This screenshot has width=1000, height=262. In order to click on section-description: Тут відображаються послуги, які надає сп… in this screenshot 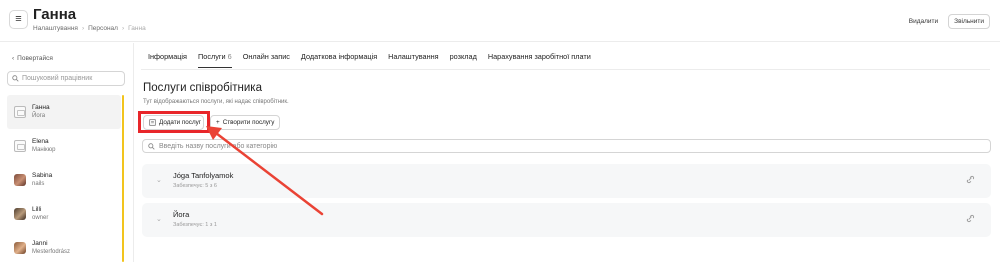, I will do `click(216, 102)`.